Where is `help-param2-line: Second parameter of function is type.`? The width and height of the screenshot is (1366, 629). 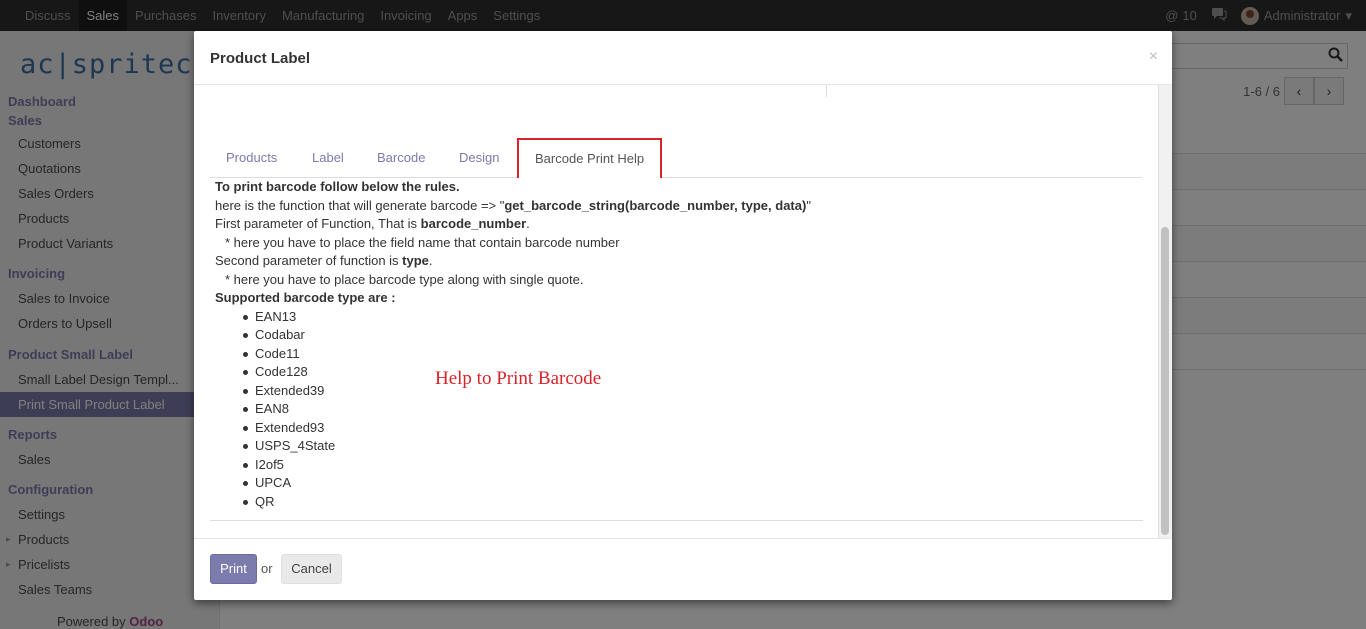 help-param2-line: Second parameter of function is type. is located at coordinates (665, 261).